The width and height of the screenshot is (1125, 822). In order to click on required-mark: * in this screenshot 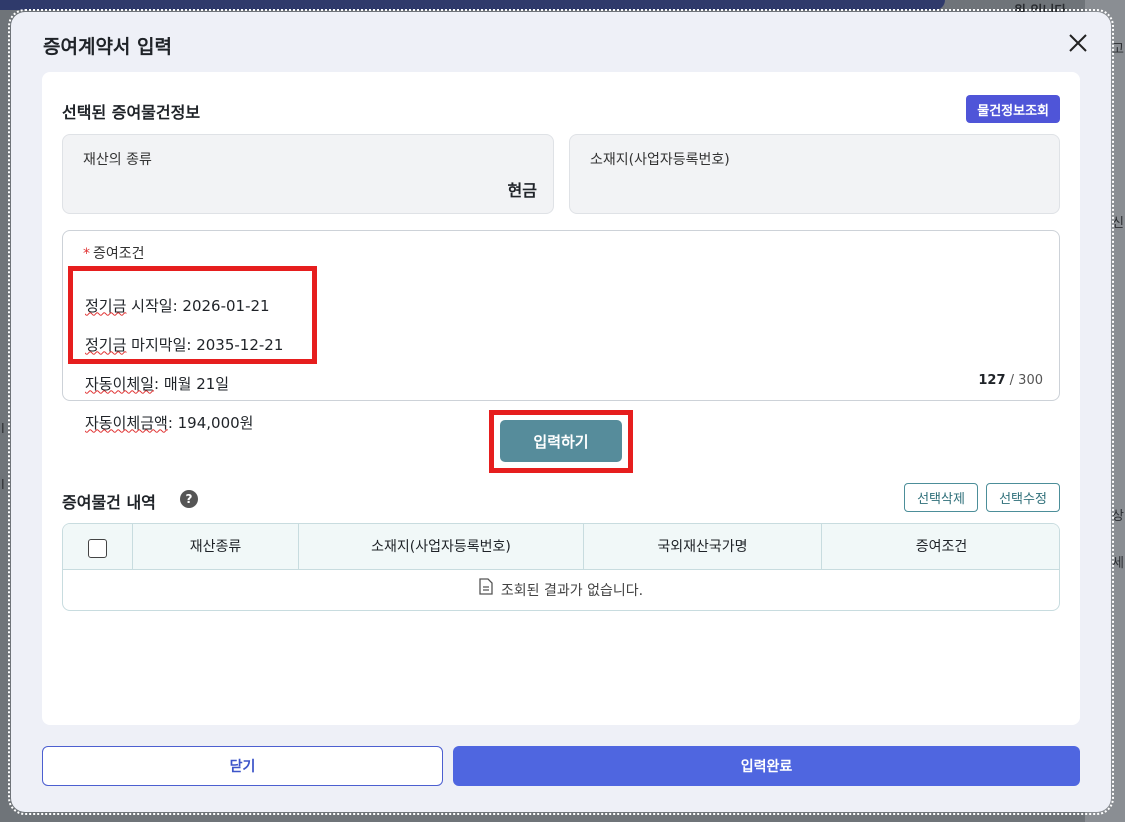, I will do `click(86, 254)`.